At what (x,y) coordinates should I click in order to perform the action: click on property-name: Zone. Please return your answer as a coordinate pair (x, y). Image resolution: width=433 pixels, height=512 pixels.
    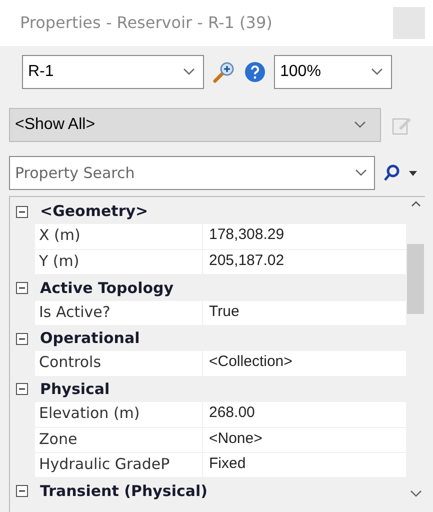
    Looking at the image, I should click on (119, 440).